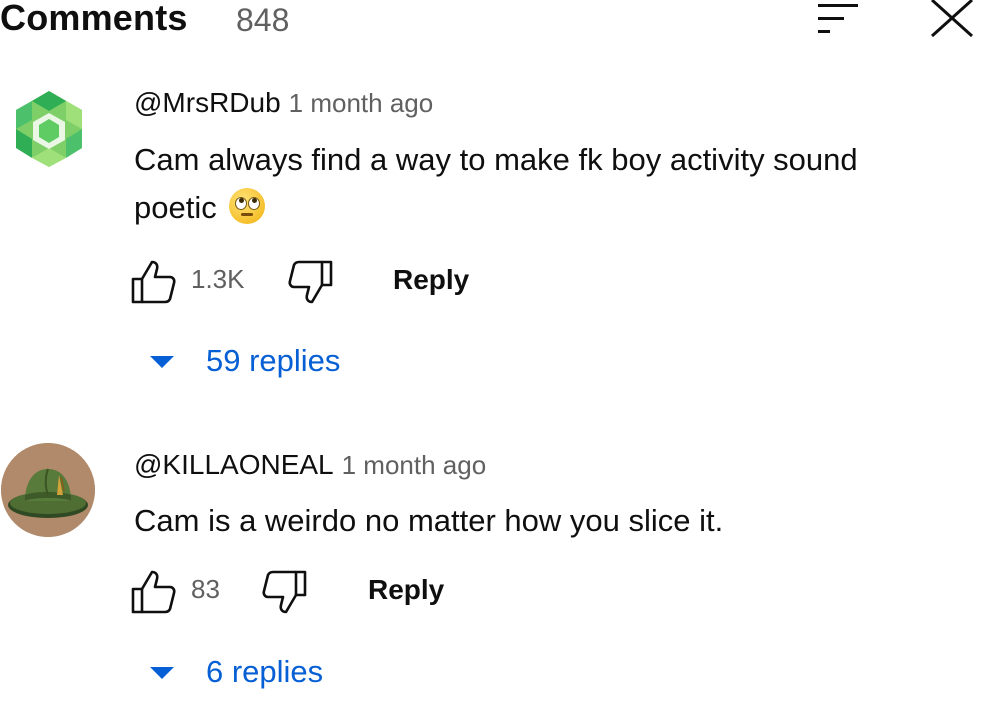 The height and width of the screenshot is (720, 1006). I want to click on view-replies-button: 59 replies, so click(260, 363).